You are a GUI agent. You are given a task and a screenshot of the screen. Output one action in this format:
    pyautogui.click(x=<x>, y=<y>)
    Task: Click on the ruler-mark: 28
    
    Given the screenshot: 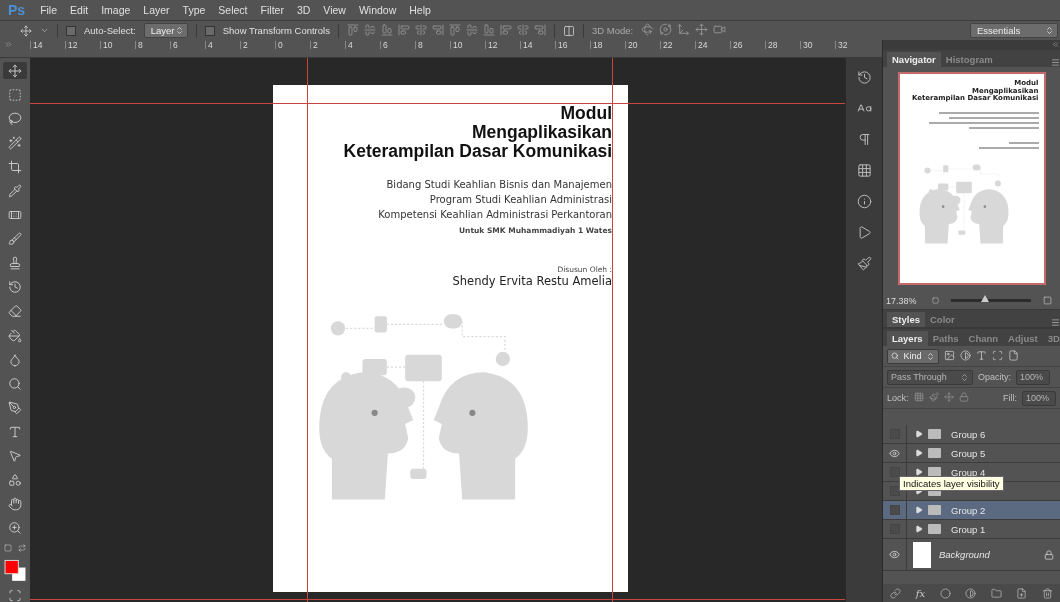 What is the action you would take?
    pyautogui.click(x=782, y=45)
    